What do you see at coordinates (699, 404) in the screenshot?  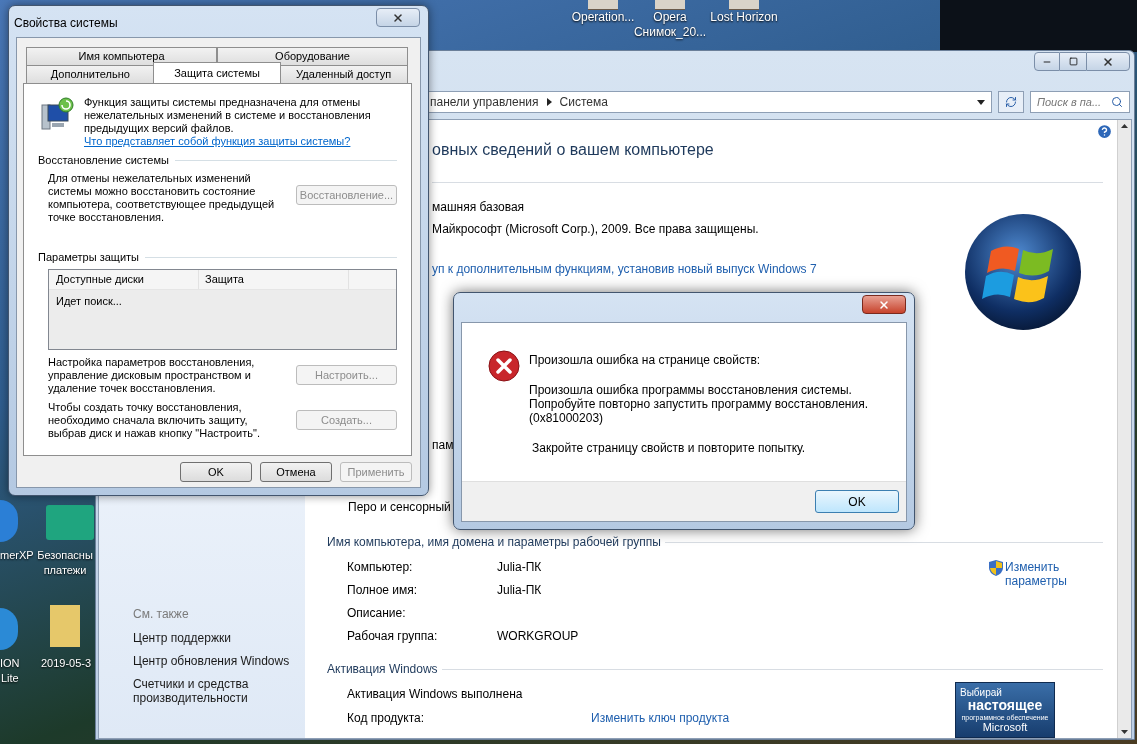 I see `error-message: Произошла ошибка программы восстановления системы. Попробуйте повторно запустить программу восстановления. (0x81000203)` at bounding box center [699, 404].